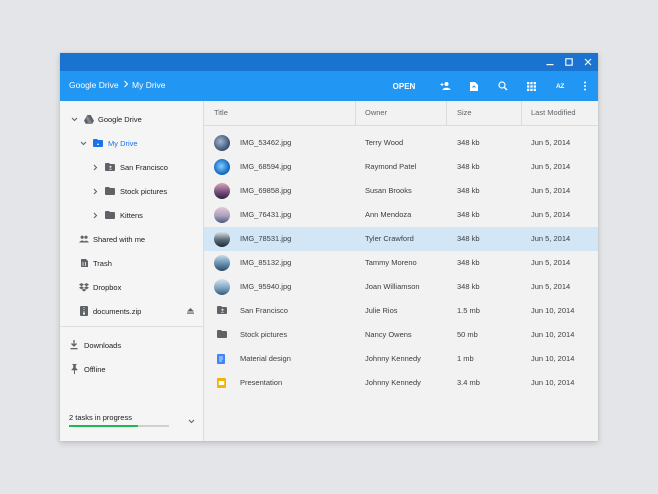  I want to click on tasks-progress-panel: 2 tasks in progress, so click(131, 421).